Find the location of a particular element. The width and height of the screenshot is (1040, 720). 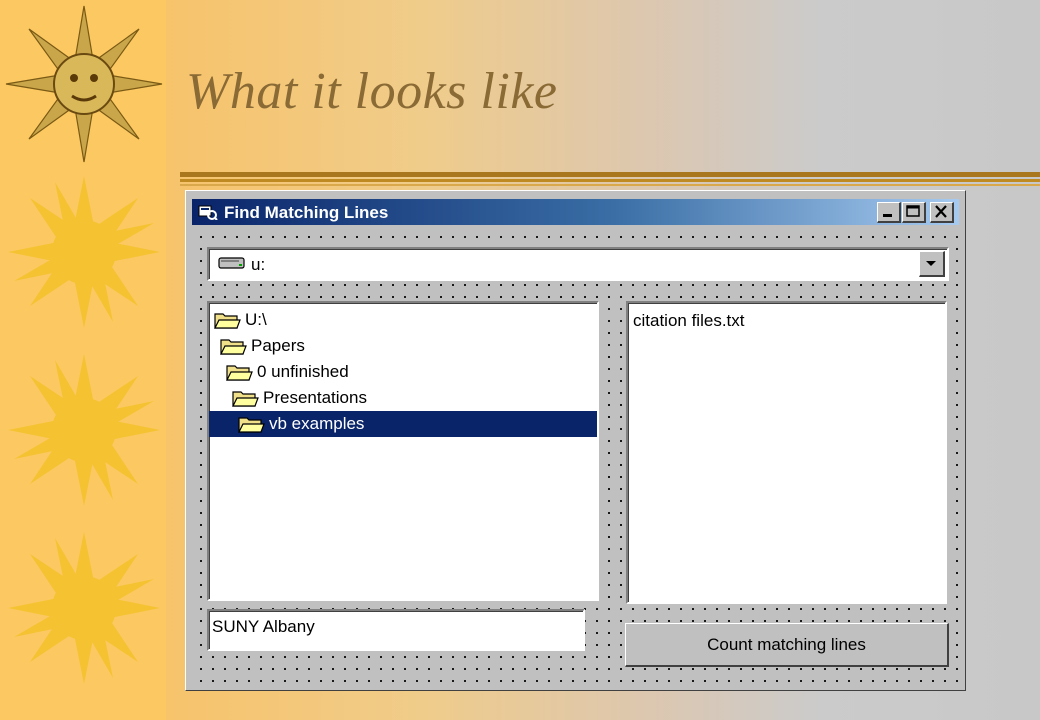

dir-item-label: Presentations is located at coordinates (315, 397).